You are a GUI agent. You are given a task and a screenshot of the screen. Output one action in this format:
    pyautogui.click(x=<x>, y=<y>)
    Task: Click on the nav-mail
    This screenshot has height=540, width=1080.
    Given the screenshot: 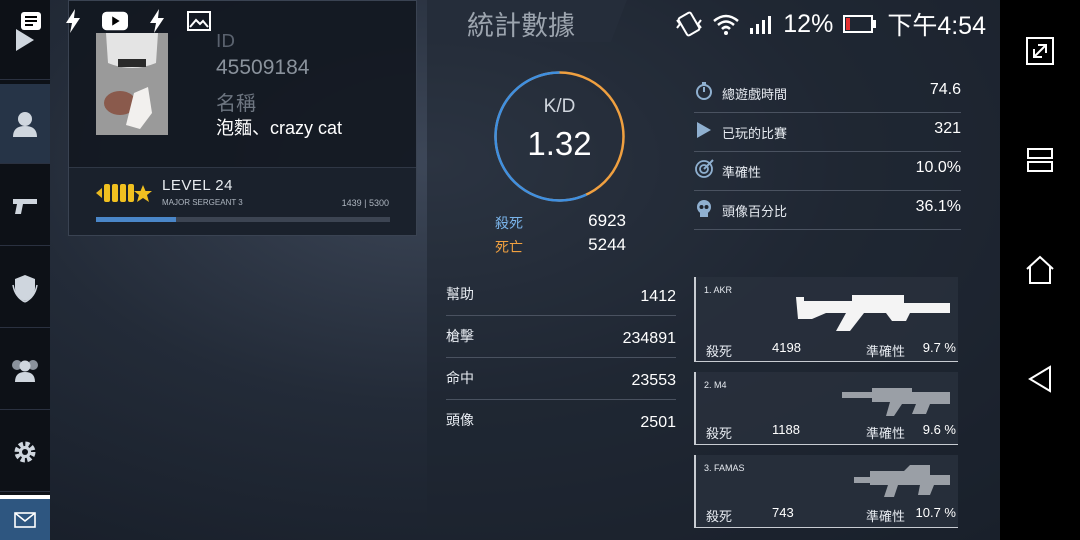 What is the action you would take?
    pyautogui.click(x=25, y=517)
    